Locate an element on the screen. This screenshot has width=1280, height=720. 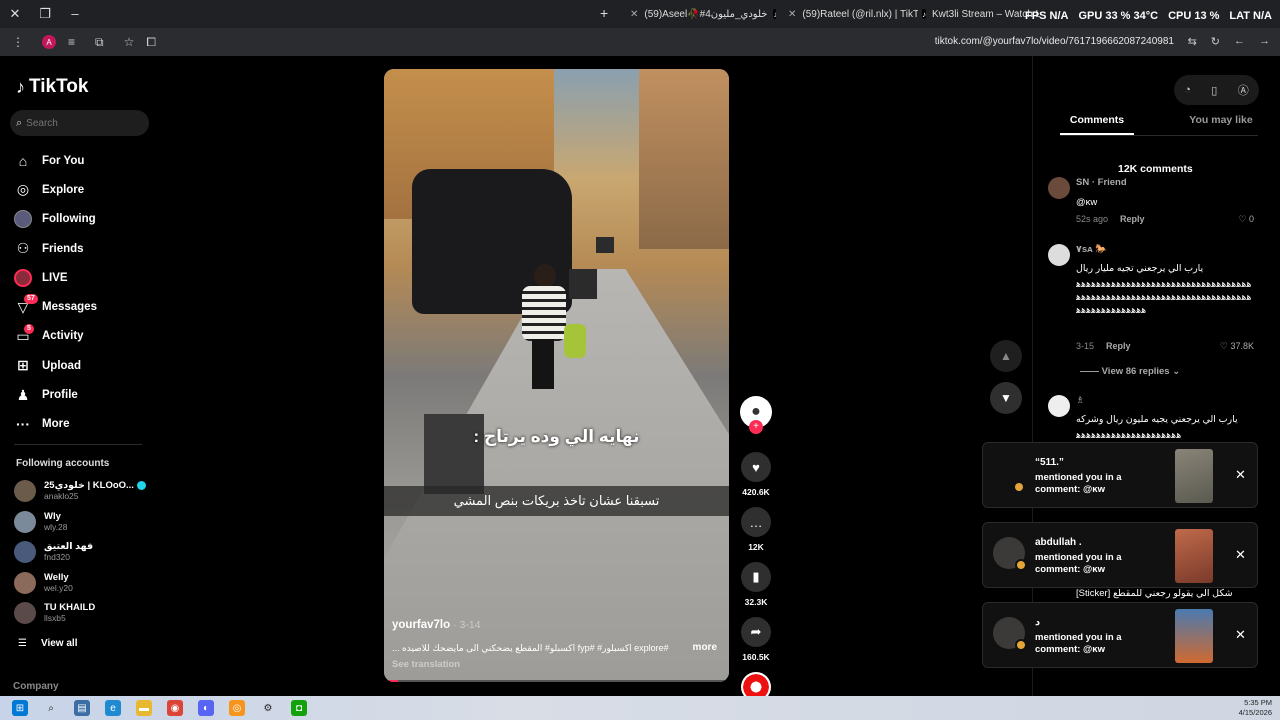
video-caption-main: نهايه الي وده يرتاح : is located at coordinates (556, 436).